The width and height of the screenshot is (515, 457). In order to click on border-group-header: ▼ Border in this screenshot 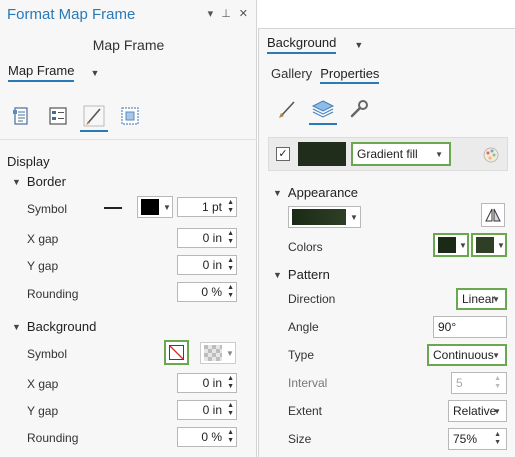, I will do `click(39, 181)`.